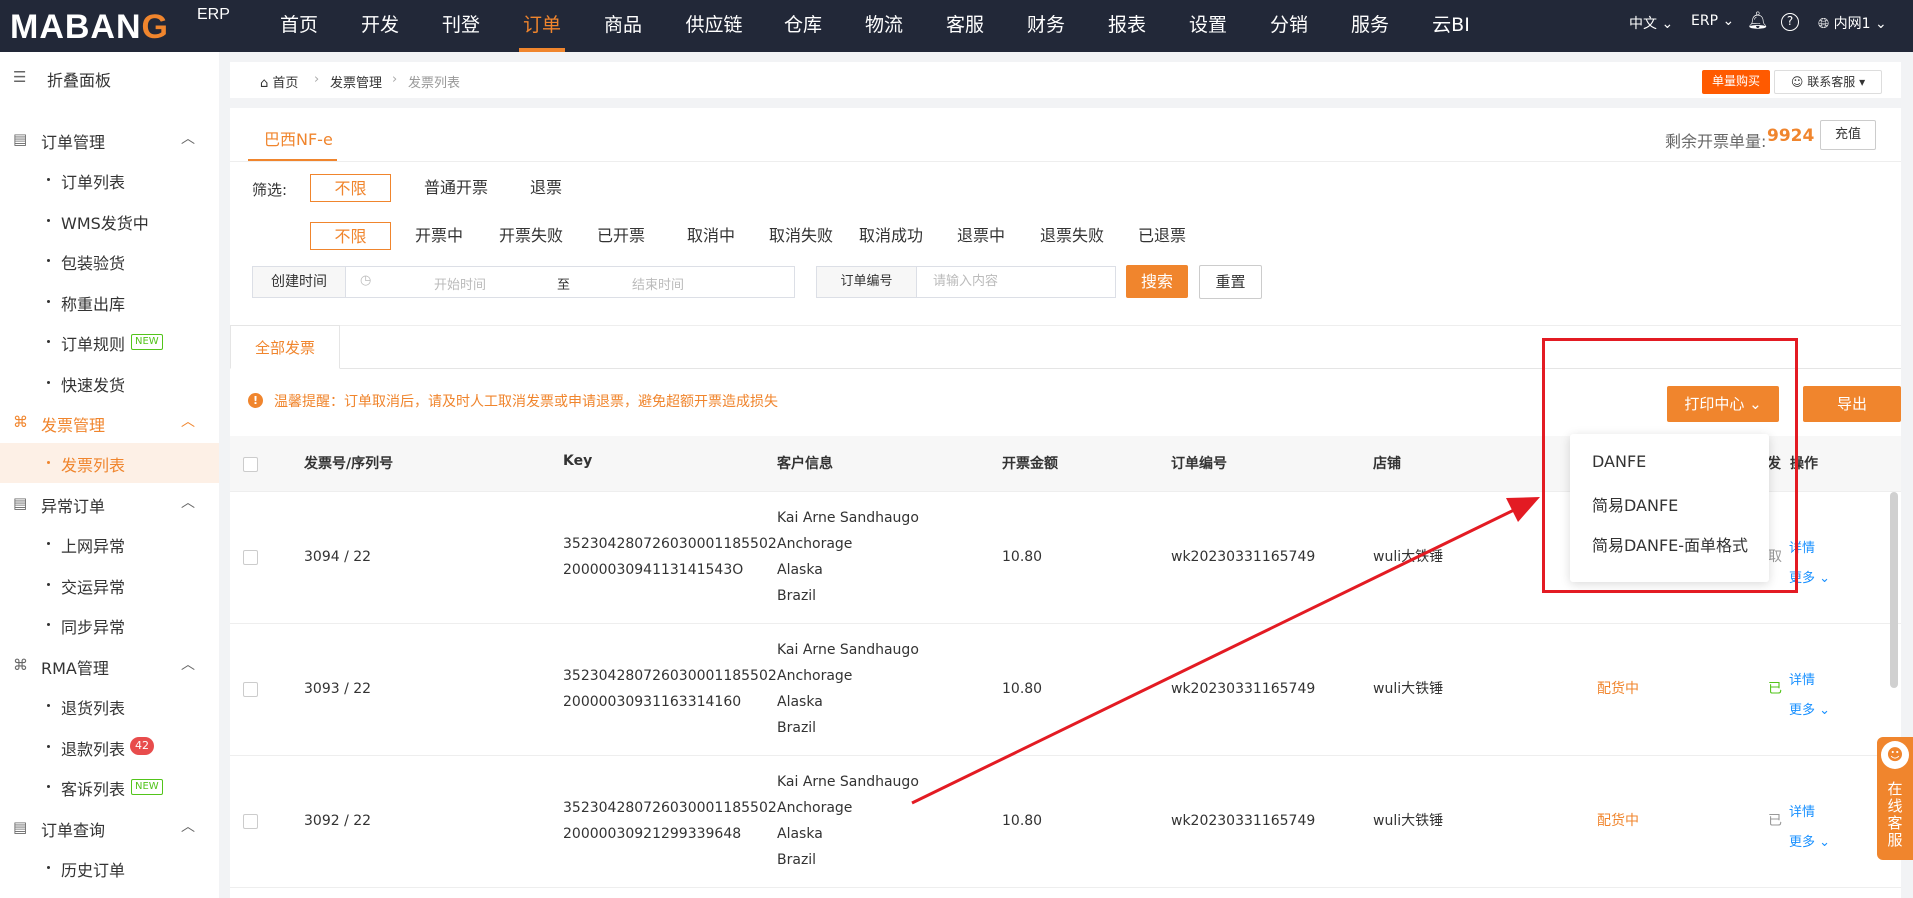 The height and width of the screenshot is (898, 1913). Describe the element at coordinates (1895, 755) in the screenshot. I see `mascot-icon: ☻` at that location.